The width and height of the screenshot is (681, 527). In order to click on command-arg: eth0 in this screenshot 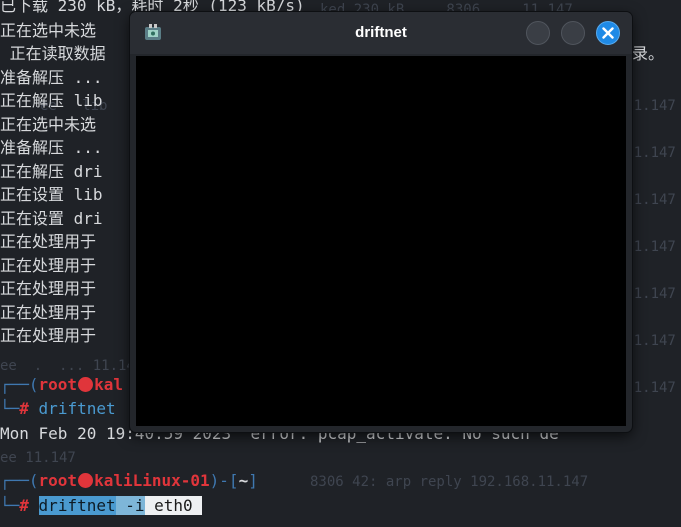, I will do `click(173, 505)`.